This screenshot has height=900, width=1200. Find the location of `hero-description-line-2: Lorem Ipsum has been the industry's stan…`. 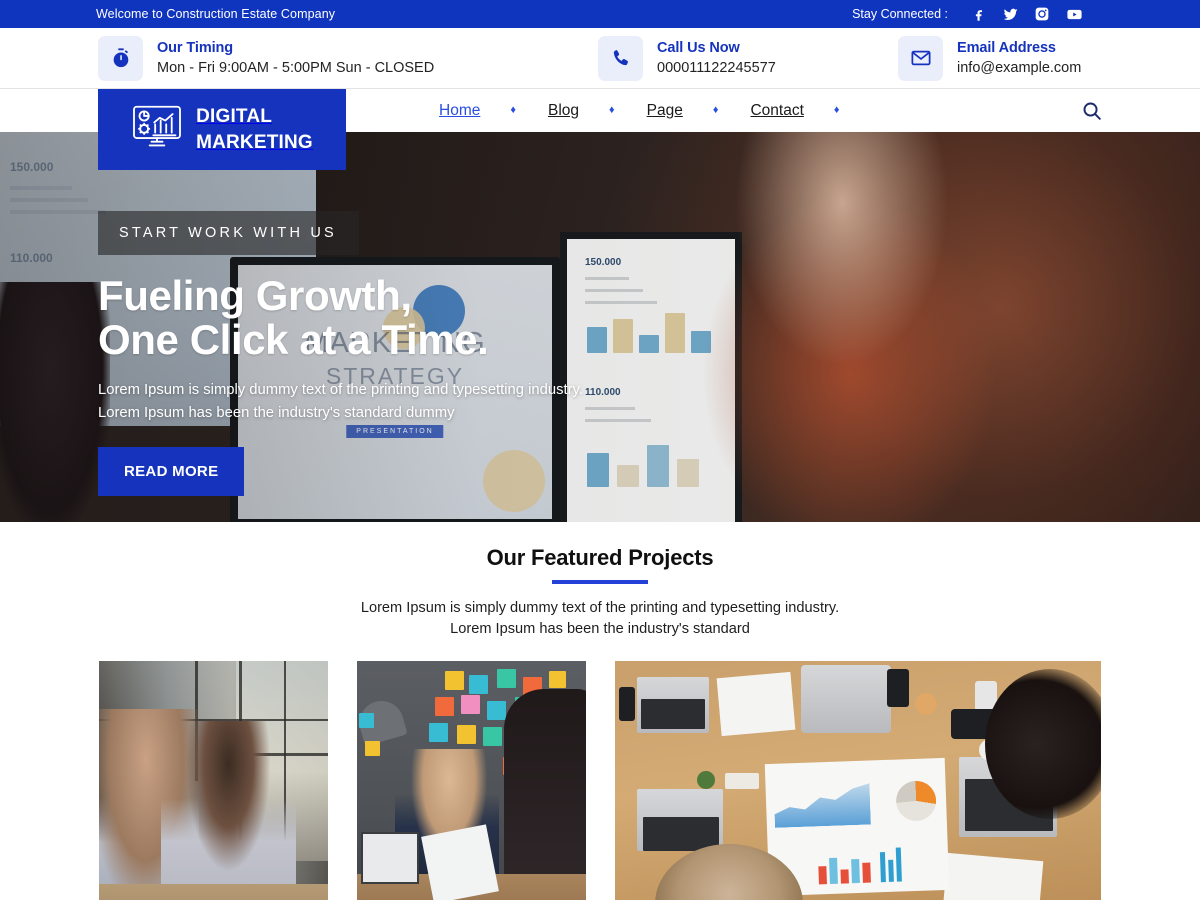

hero-description-line-2: Lorem Ipsum has been the industry's stan… is located at coordinates (276, 412).